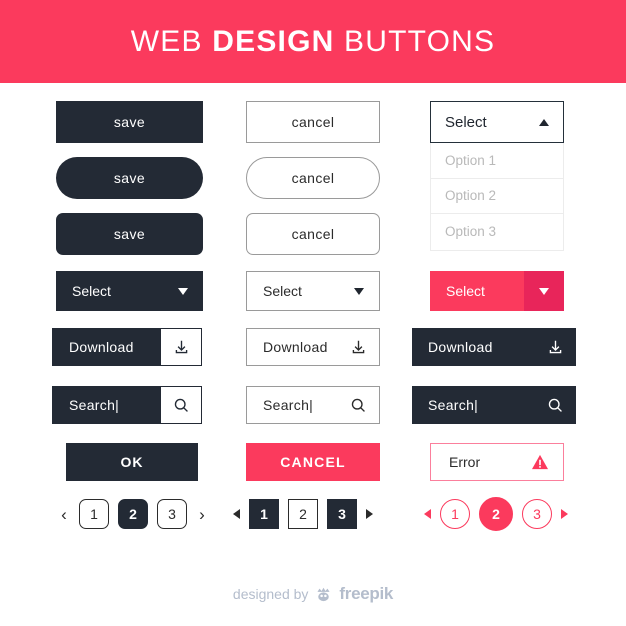  What do you see at coordinates (544, 122) in the screenshot?
I see `caret-up-icon` at bounding box center [544, 122].